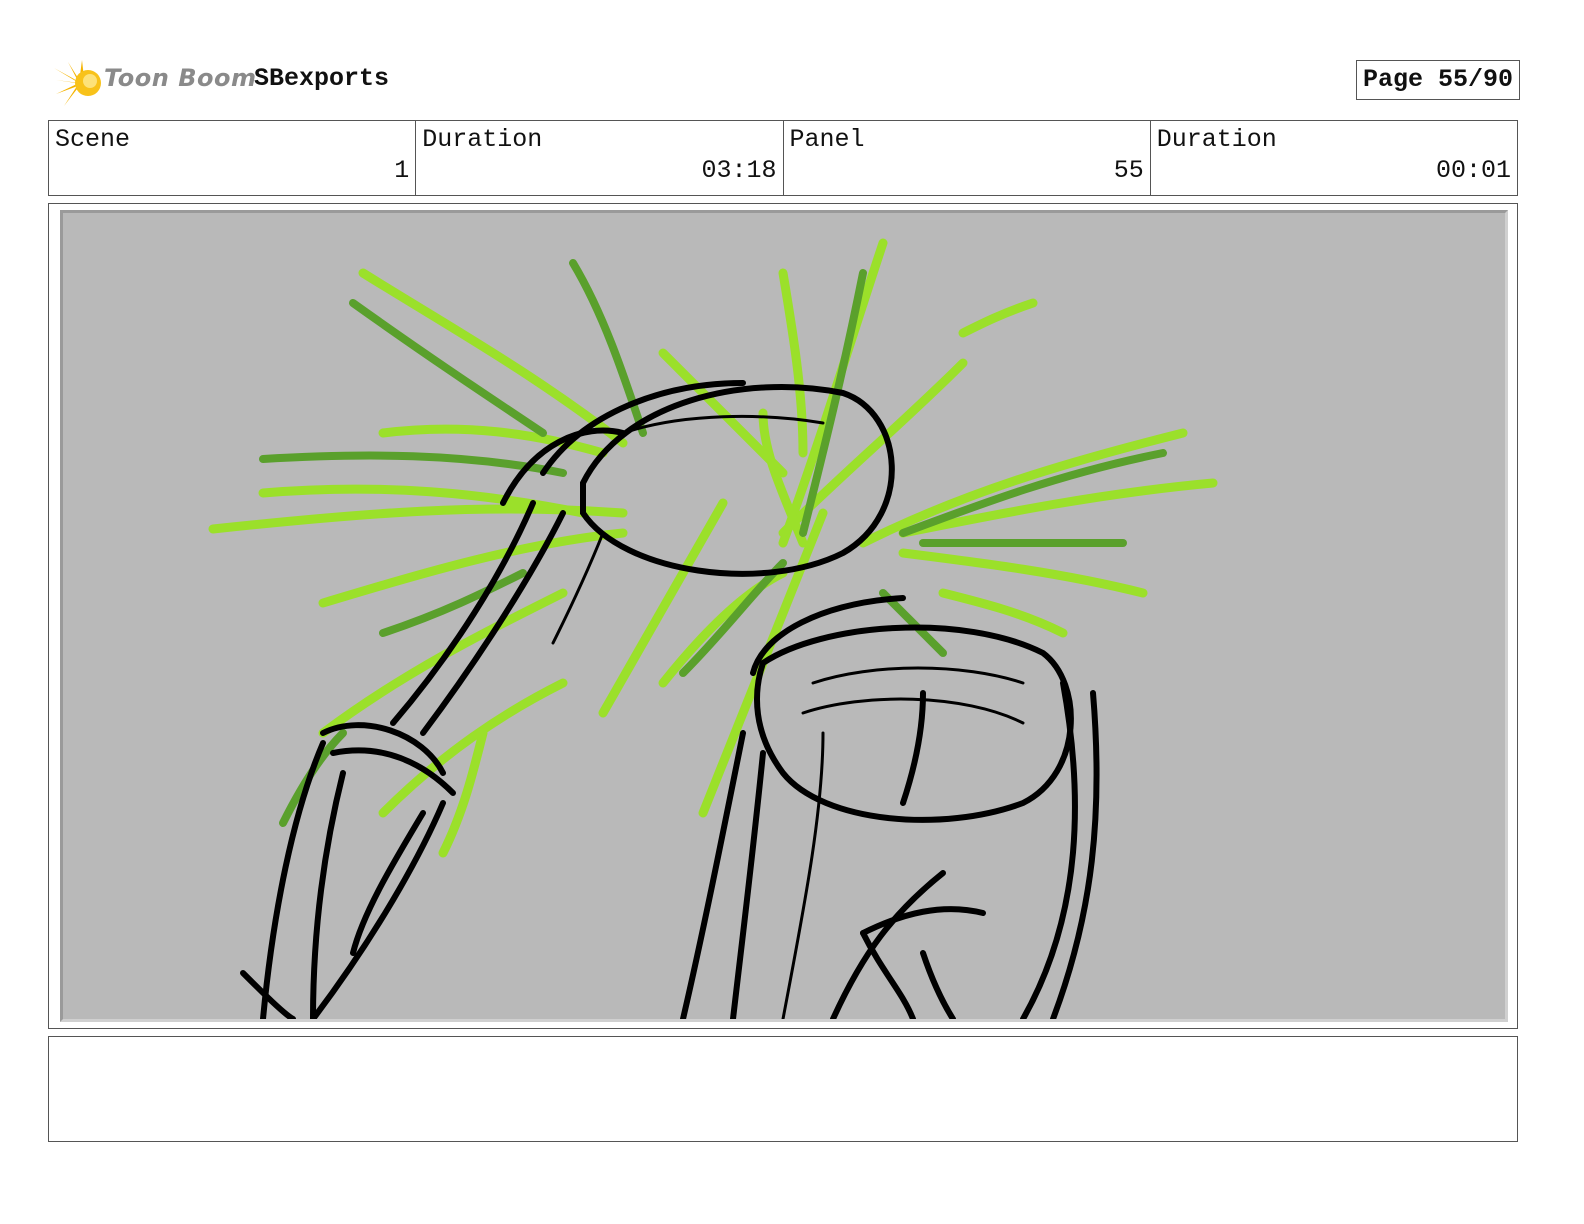 The width and height of the screenshot is (1584, 1224). I want to click on project-title: SBexports, so click(322, 78).